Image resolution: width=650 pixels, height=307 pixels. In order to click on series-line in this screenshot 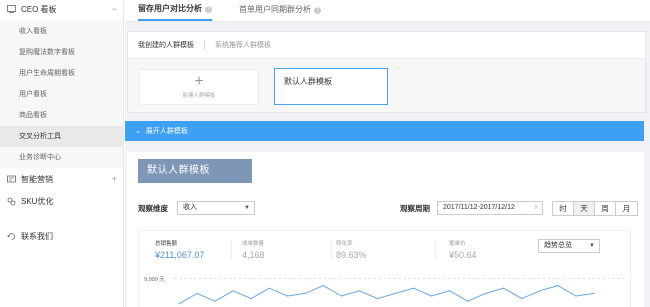, I will do `click(386, 295)`.